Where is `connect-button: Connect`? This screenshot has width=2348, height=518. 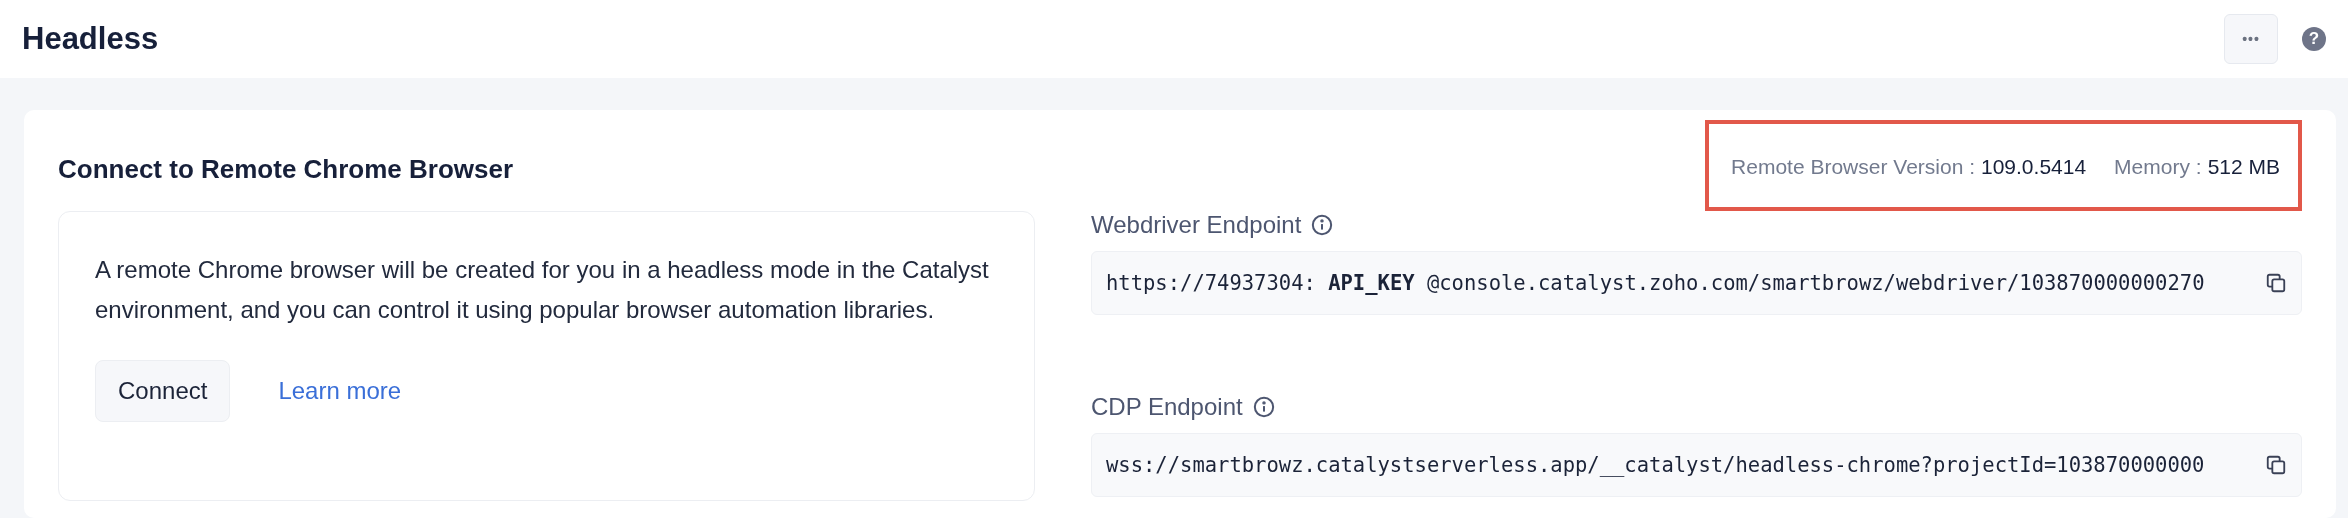
connect-button: Connect is located at coordinates (163, 391).